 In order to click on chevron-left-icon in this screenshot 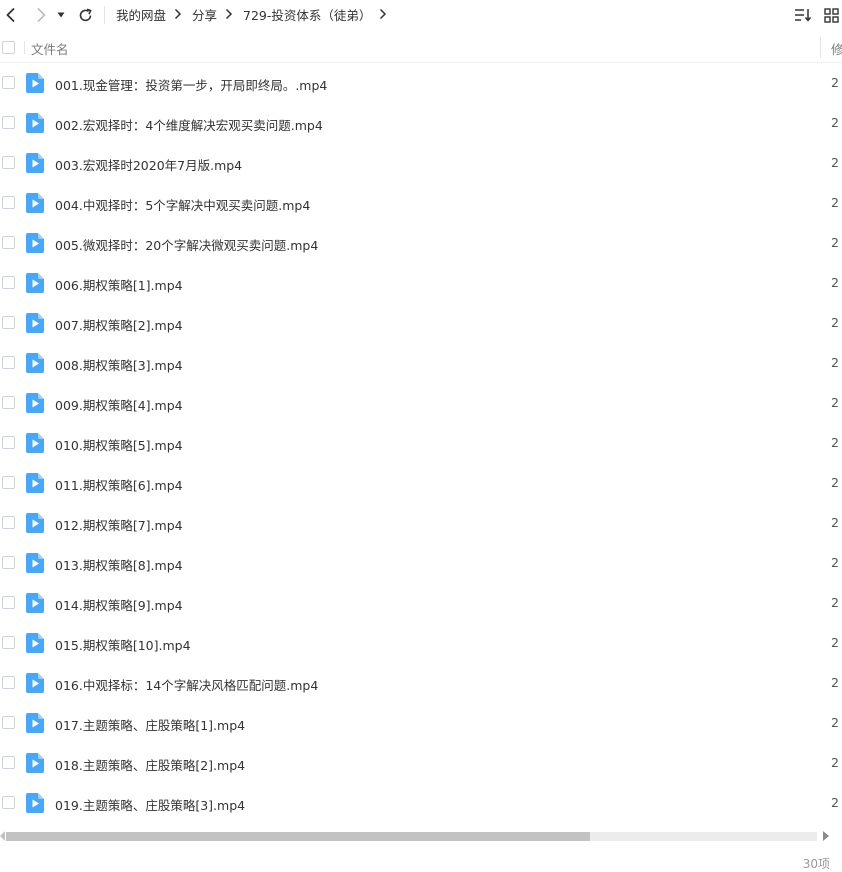, I will do `click(10, 15)`.